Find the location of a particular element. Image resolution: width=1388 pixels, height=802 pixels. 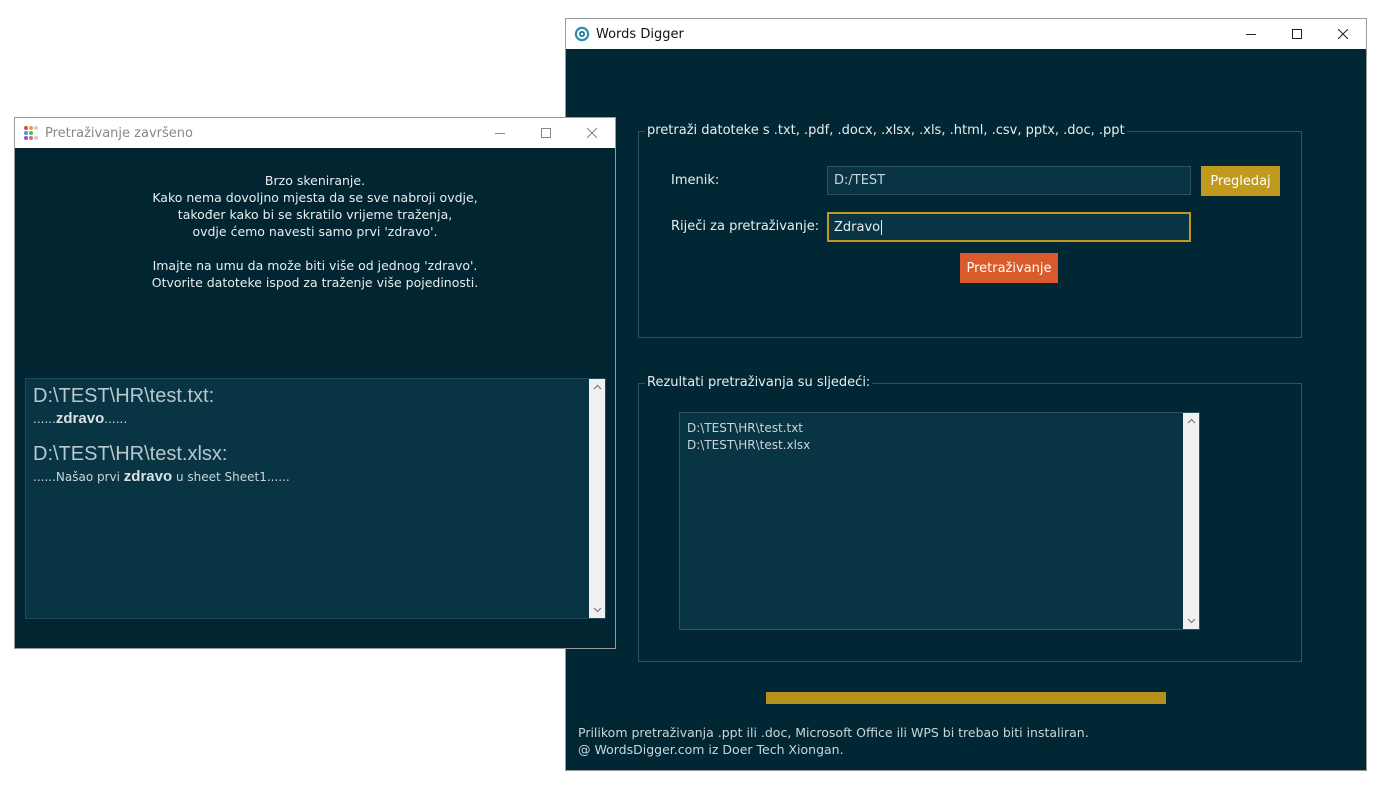

detail-file-path: D:\TEST\HR\test.txt: is located at coordinates (124, 396).